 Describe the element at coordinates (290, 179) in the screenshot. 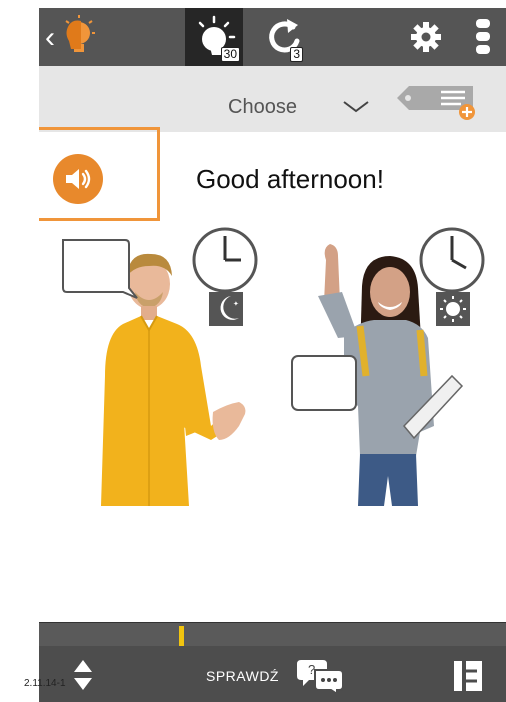

I see `lesson-phrase: Good afternoon!` at that location.